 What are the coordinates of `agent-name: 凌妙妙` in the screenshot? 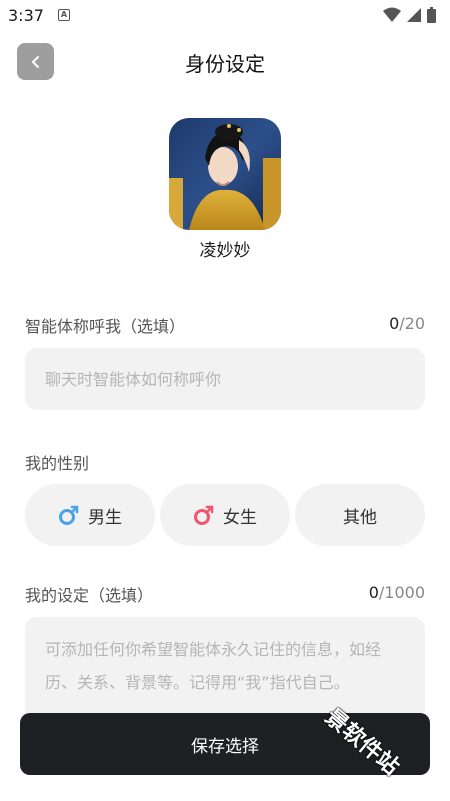 It's located at (225, 251).